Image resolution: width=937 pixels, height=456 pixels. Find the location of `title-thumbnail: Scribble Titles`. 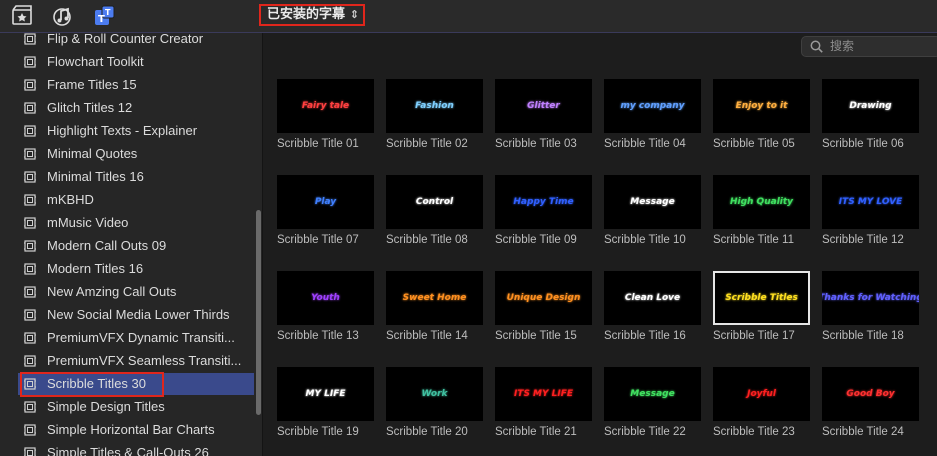

title-thumbnail: Scribble Titles is located at coordinates (761, 298).